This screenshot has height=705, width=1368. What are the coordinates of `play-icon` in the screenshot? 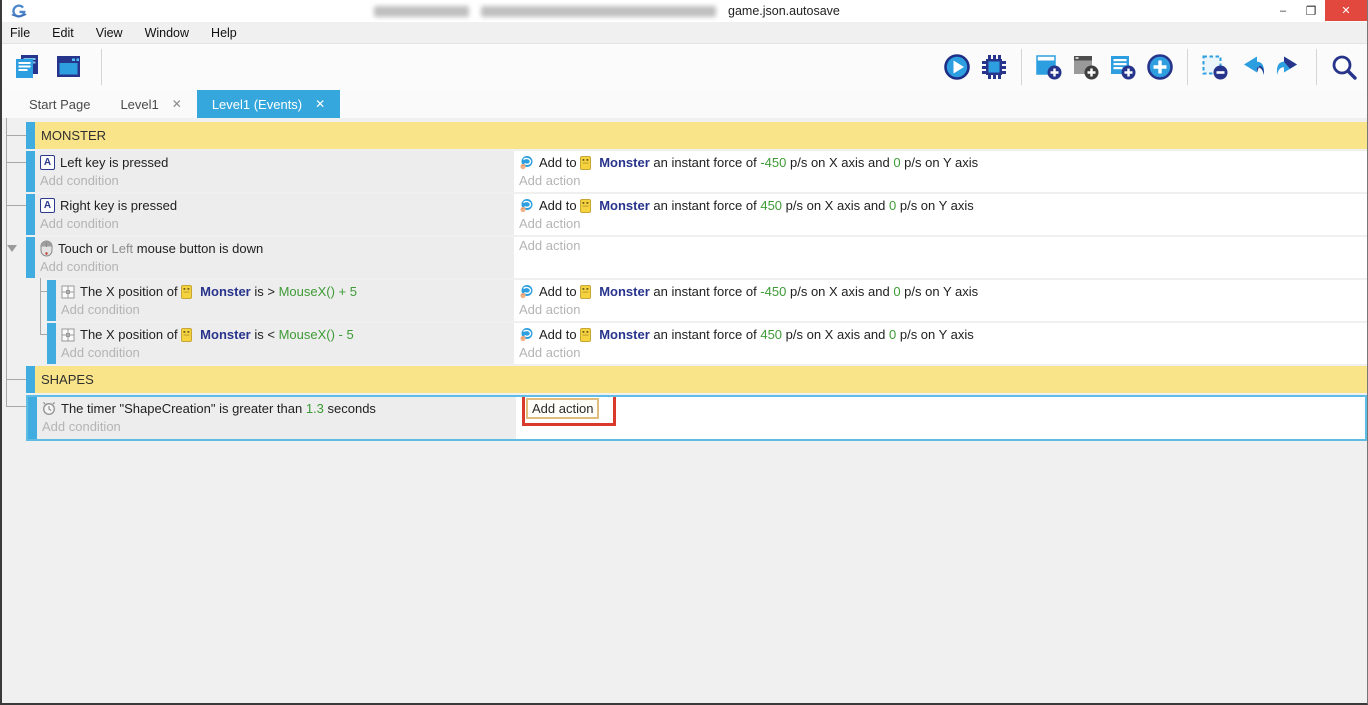 It's located at (957, 67).